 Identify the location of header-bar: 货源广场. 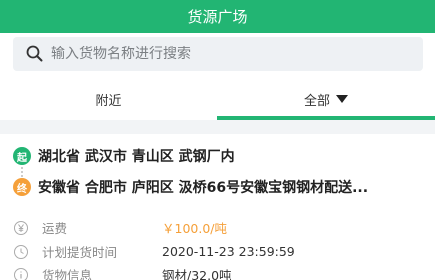
(217, 16).